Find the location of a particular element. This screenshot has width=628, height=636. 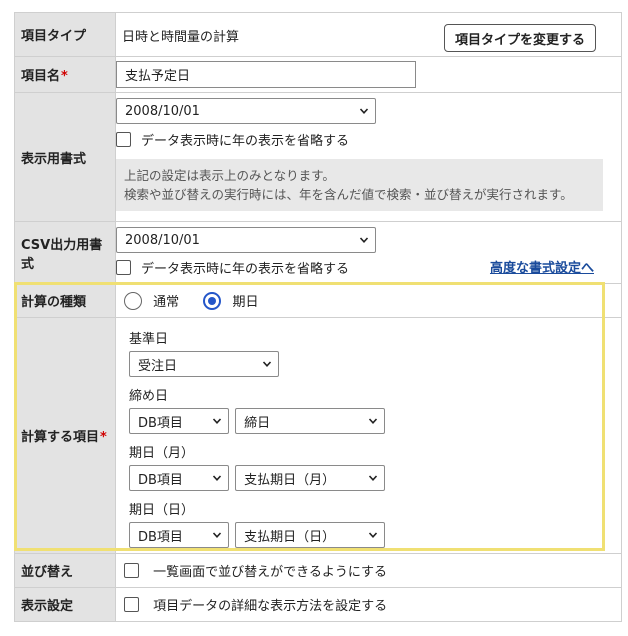

closing-field-select: 締日 is located at coordinates (310, 421).